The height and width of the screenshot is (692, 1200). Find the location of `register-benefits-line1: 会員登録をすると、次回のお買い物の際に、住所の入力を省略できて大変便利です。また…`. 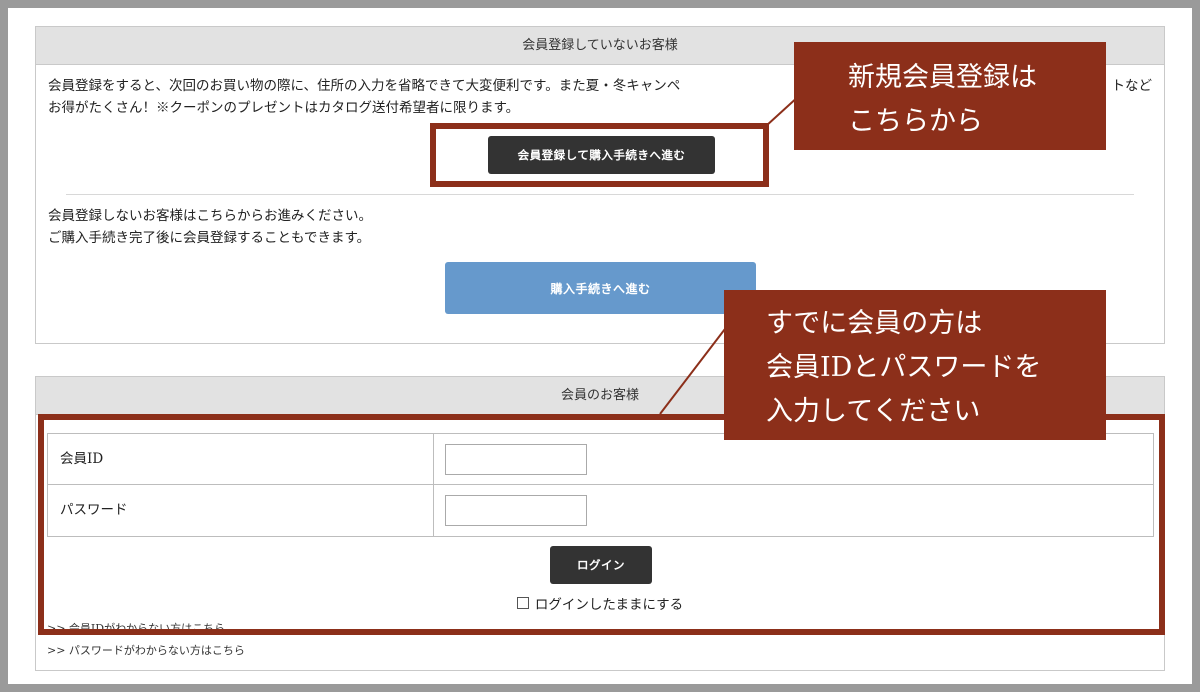

register-benefits-line1: 会員登録をすると、次回のお買い物の際に、住所の入力を省略できて大変便利です。また… is located at coordinates (364, 86).